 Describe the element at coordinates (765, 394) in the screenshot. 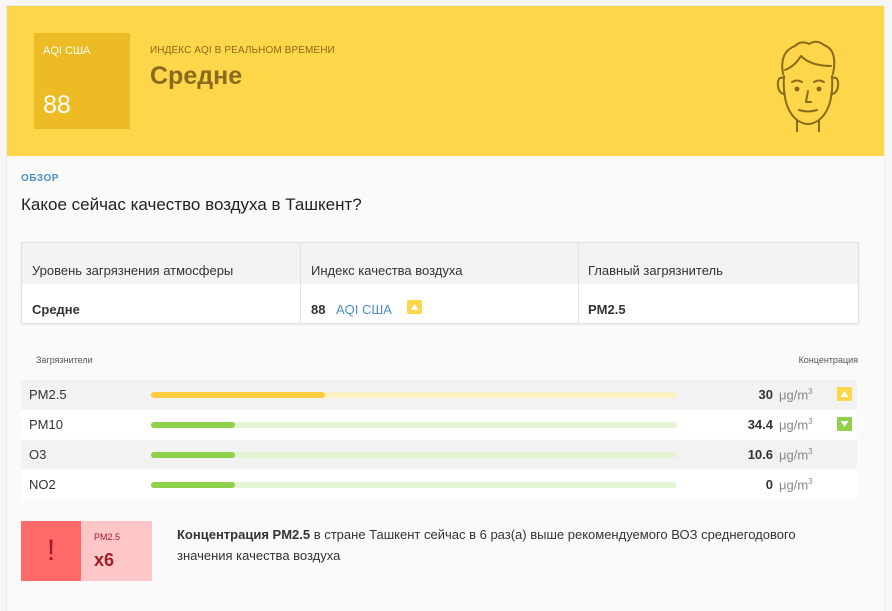

I see `concentration-value: 30` at that location.